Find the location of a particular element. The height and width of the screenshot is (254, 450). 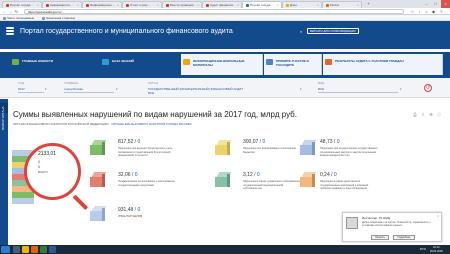

category-value: 0,24 / 0 is located at coordinates (328, 175).